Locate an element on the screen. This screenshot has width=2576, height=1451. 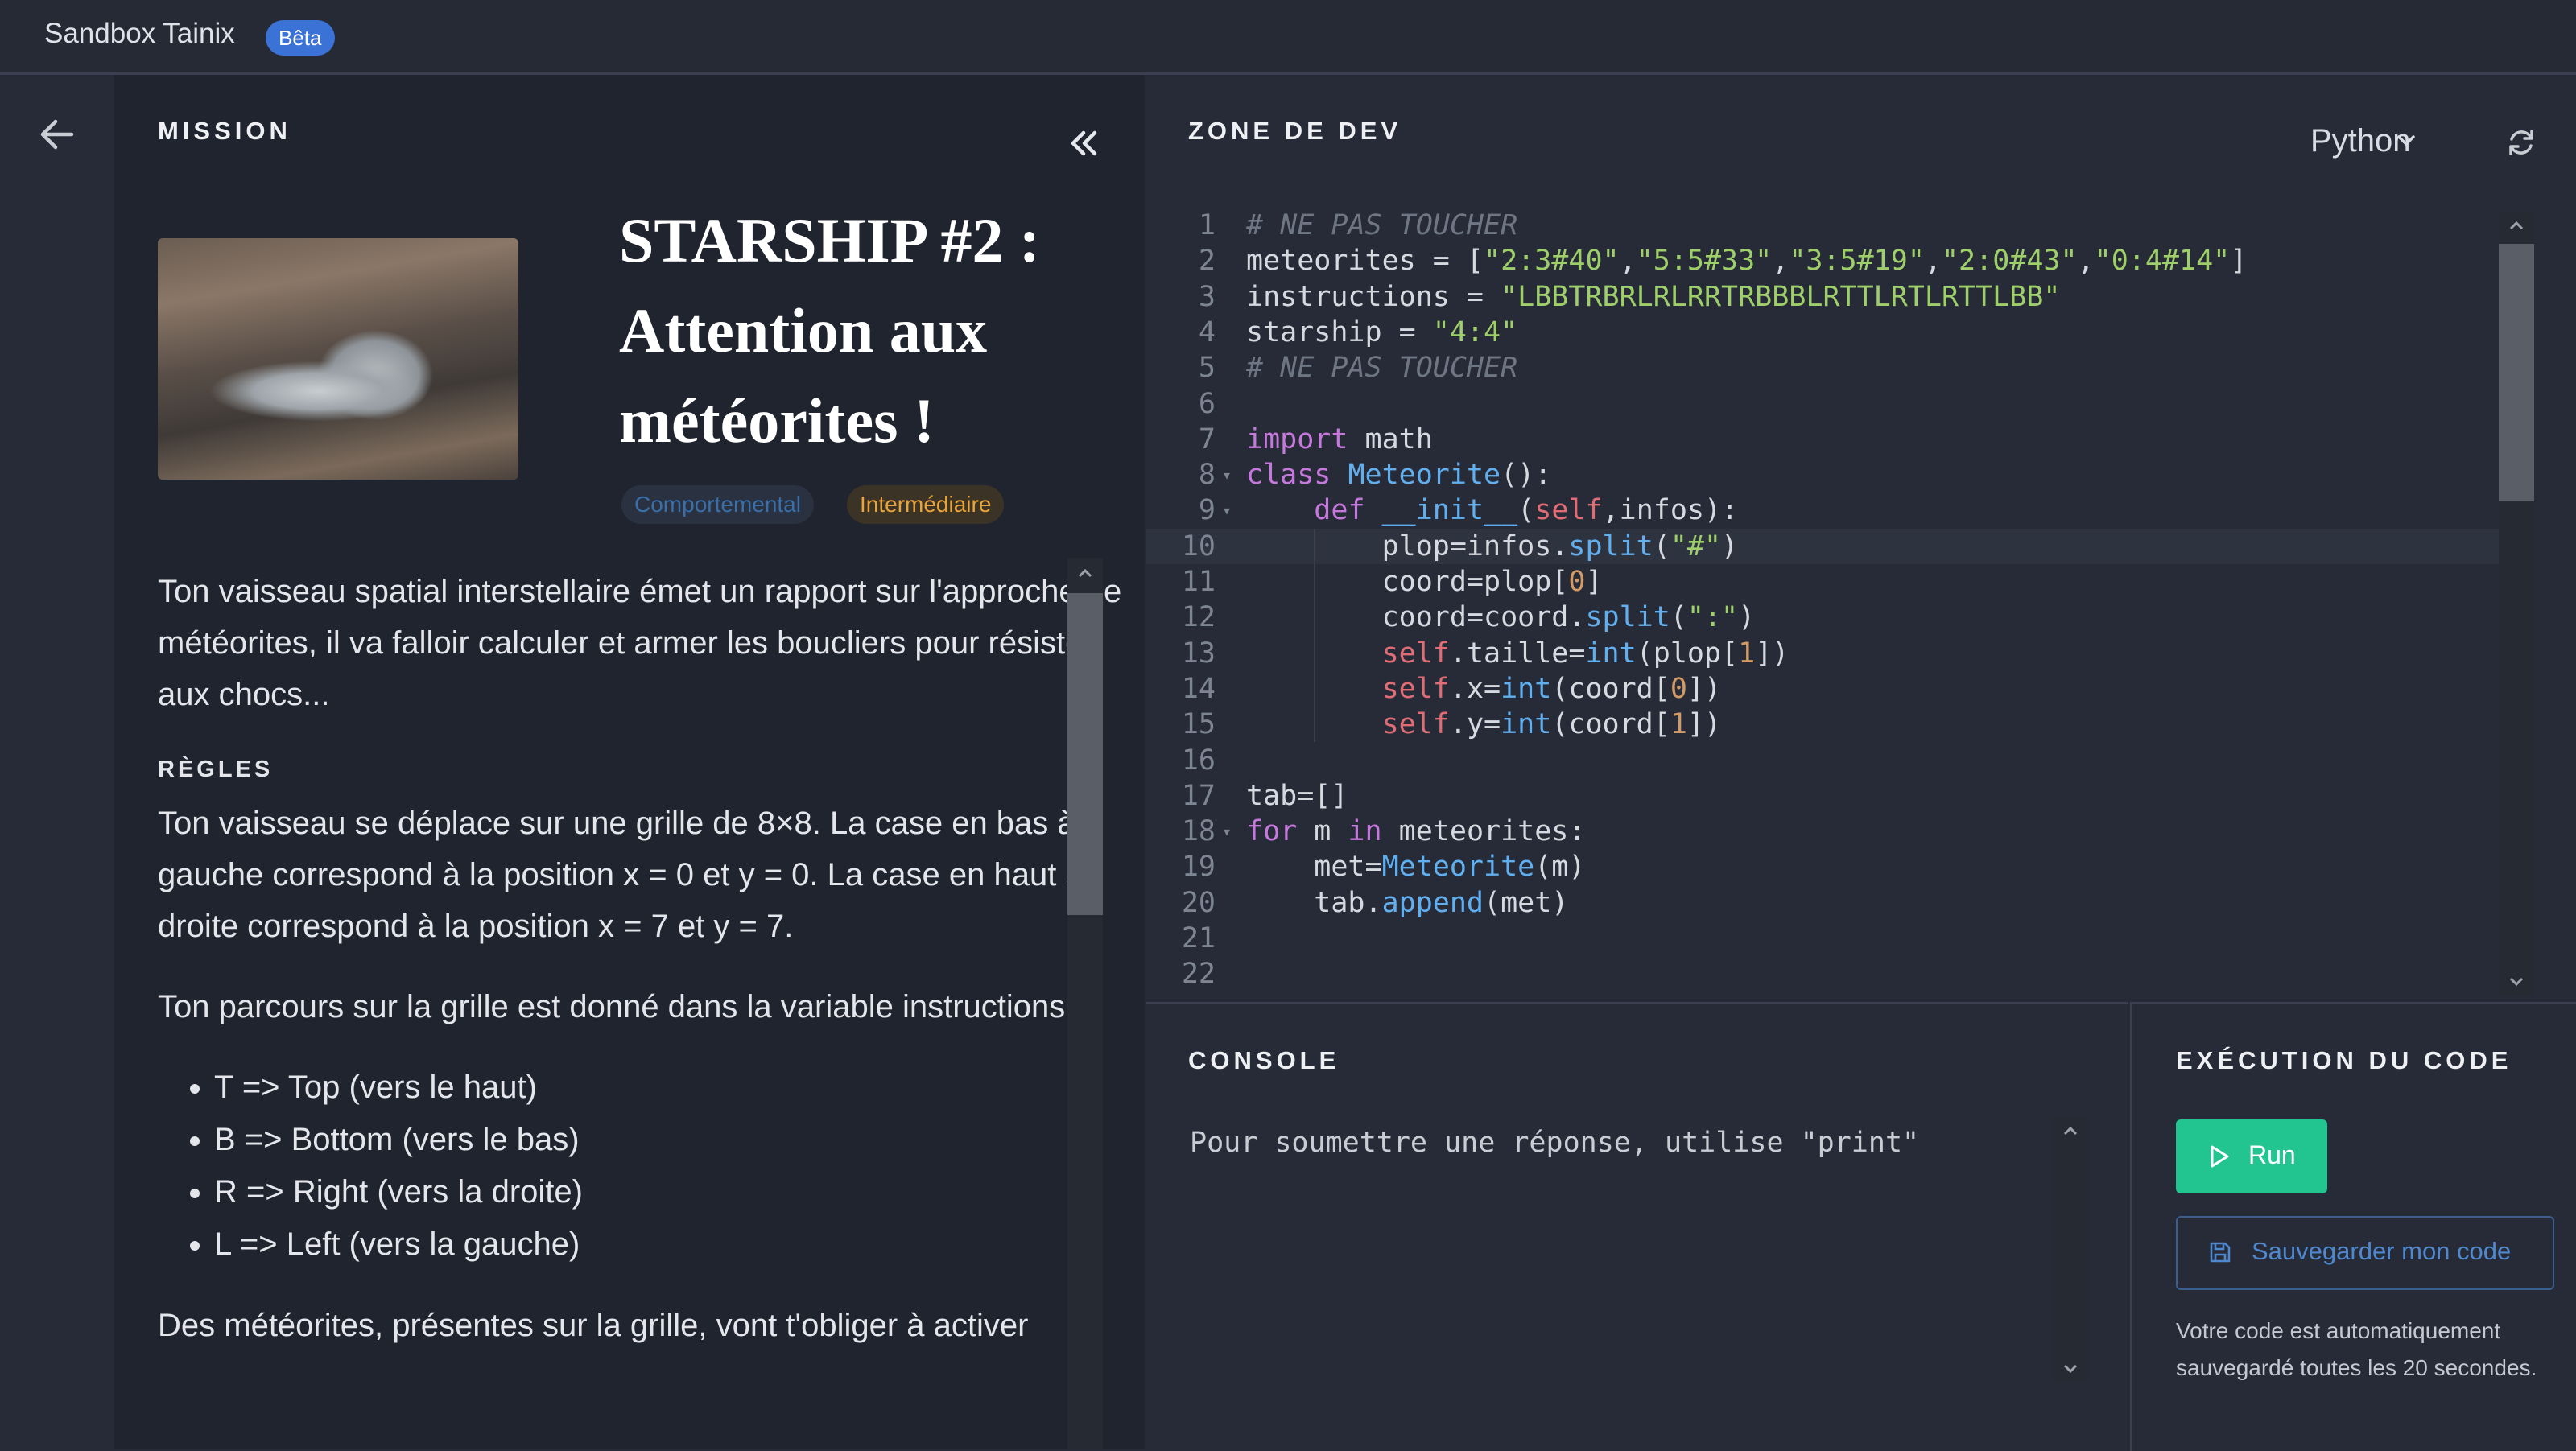
code-line: 4 starship = "4:4" is located at coordinates (1822, 332).